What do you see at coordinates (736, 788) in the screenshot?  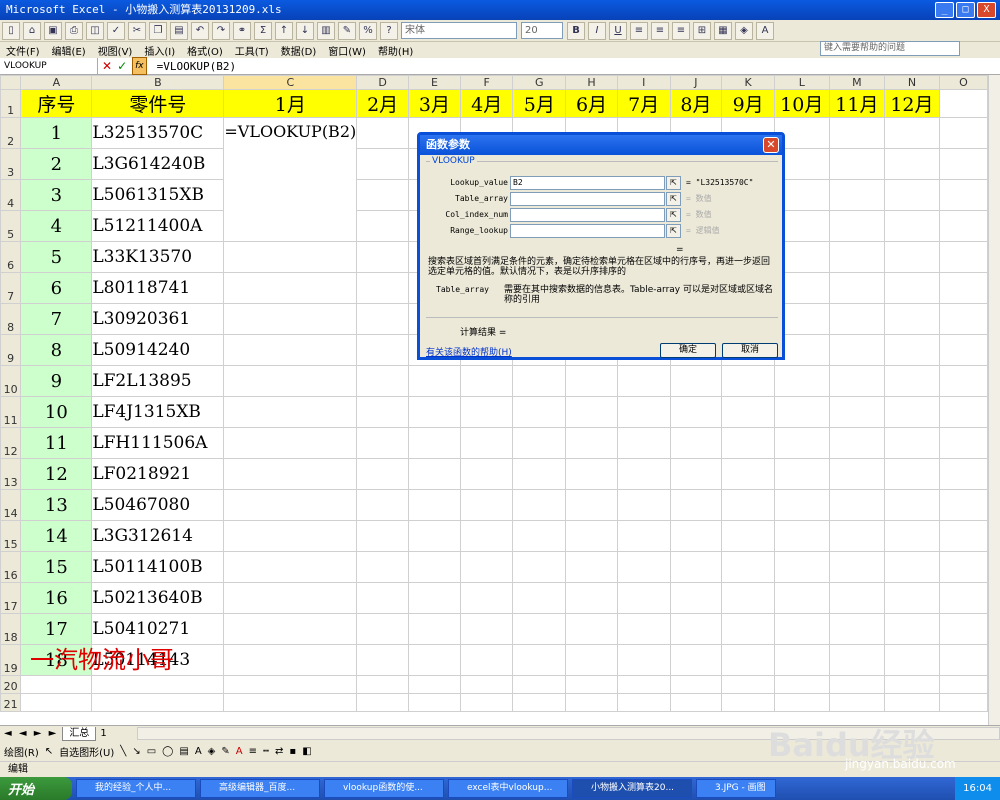 I see `task-item: 3.JPG - 画图` at bounding box center [736, 788].